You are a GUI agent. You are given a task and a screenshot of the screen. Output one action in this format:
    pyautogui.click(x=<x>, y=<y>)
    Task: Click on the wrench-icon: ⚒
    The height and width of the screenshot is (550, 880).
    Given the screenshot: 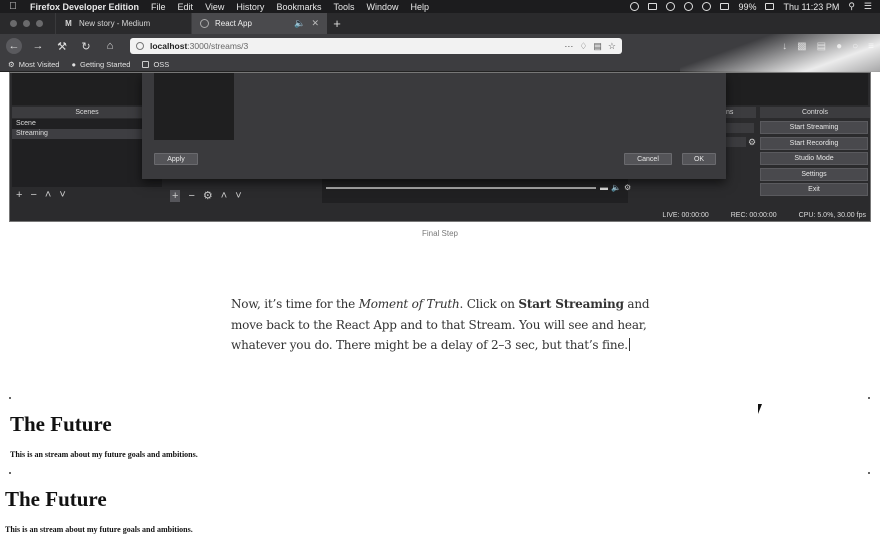 What is the action you would take?
    pyautogui.click(x=62, y=46)
    